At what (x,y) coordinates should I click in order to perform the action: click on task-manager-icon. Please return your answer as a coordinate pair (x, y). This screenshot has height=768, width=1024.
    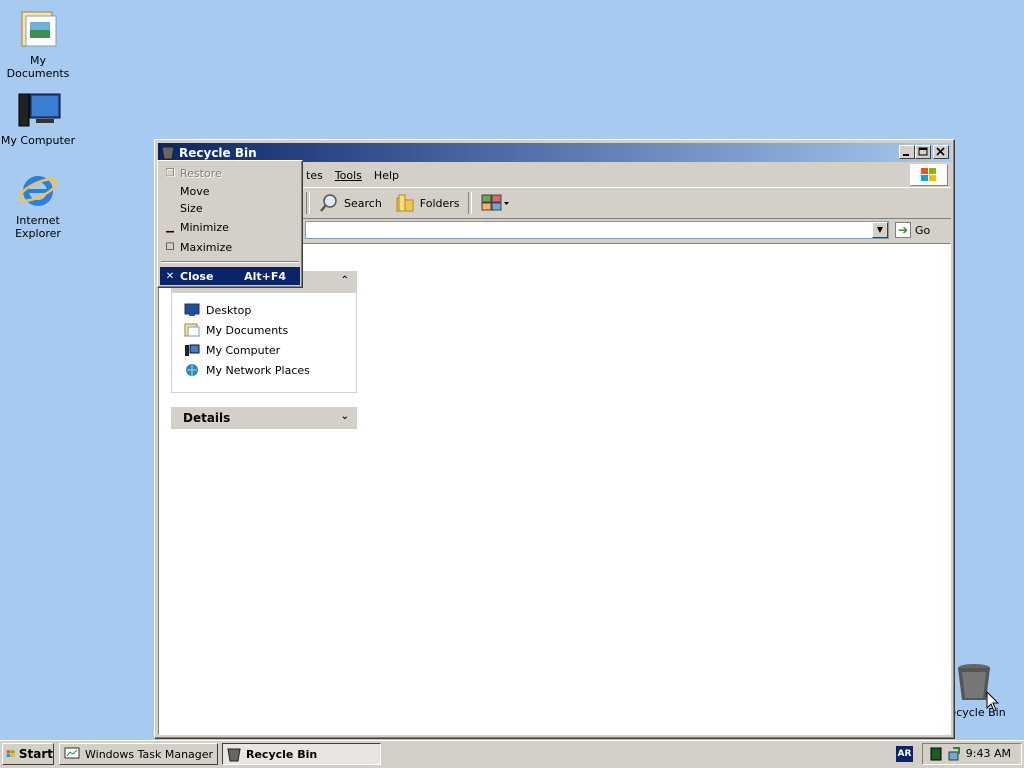
    Looking at the image, I should click on (72, 753).